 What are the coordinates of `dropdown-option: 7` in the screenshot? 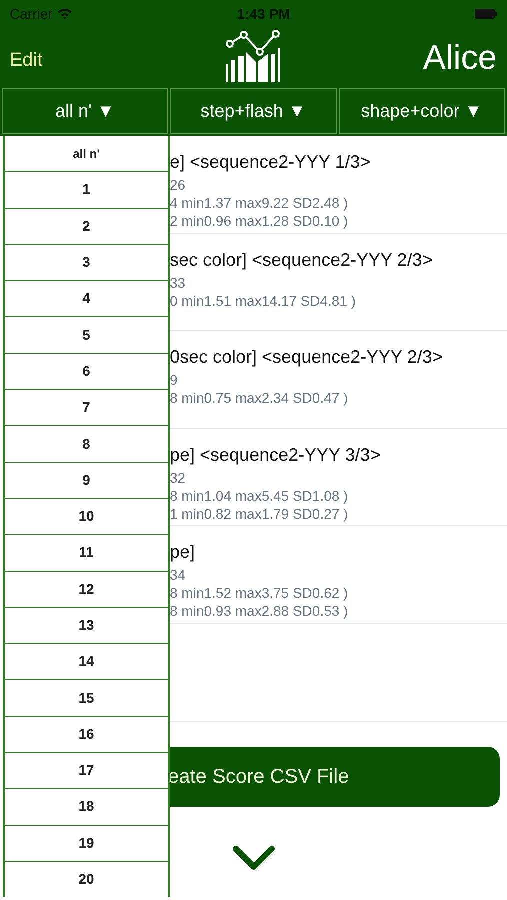 It's located at (86, 408).